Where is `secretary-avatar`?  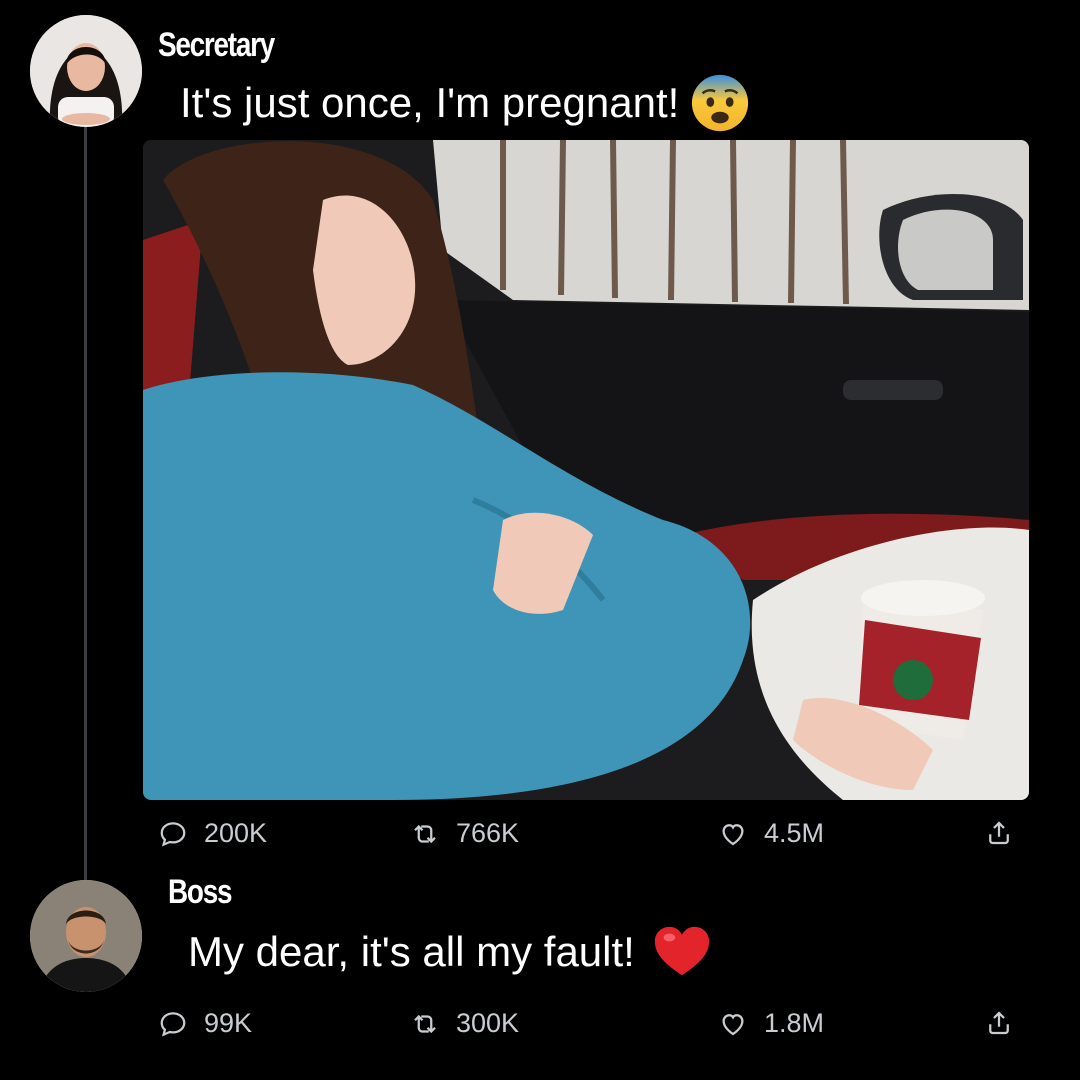 secretary-avatar is located at coordinates (86, 71).